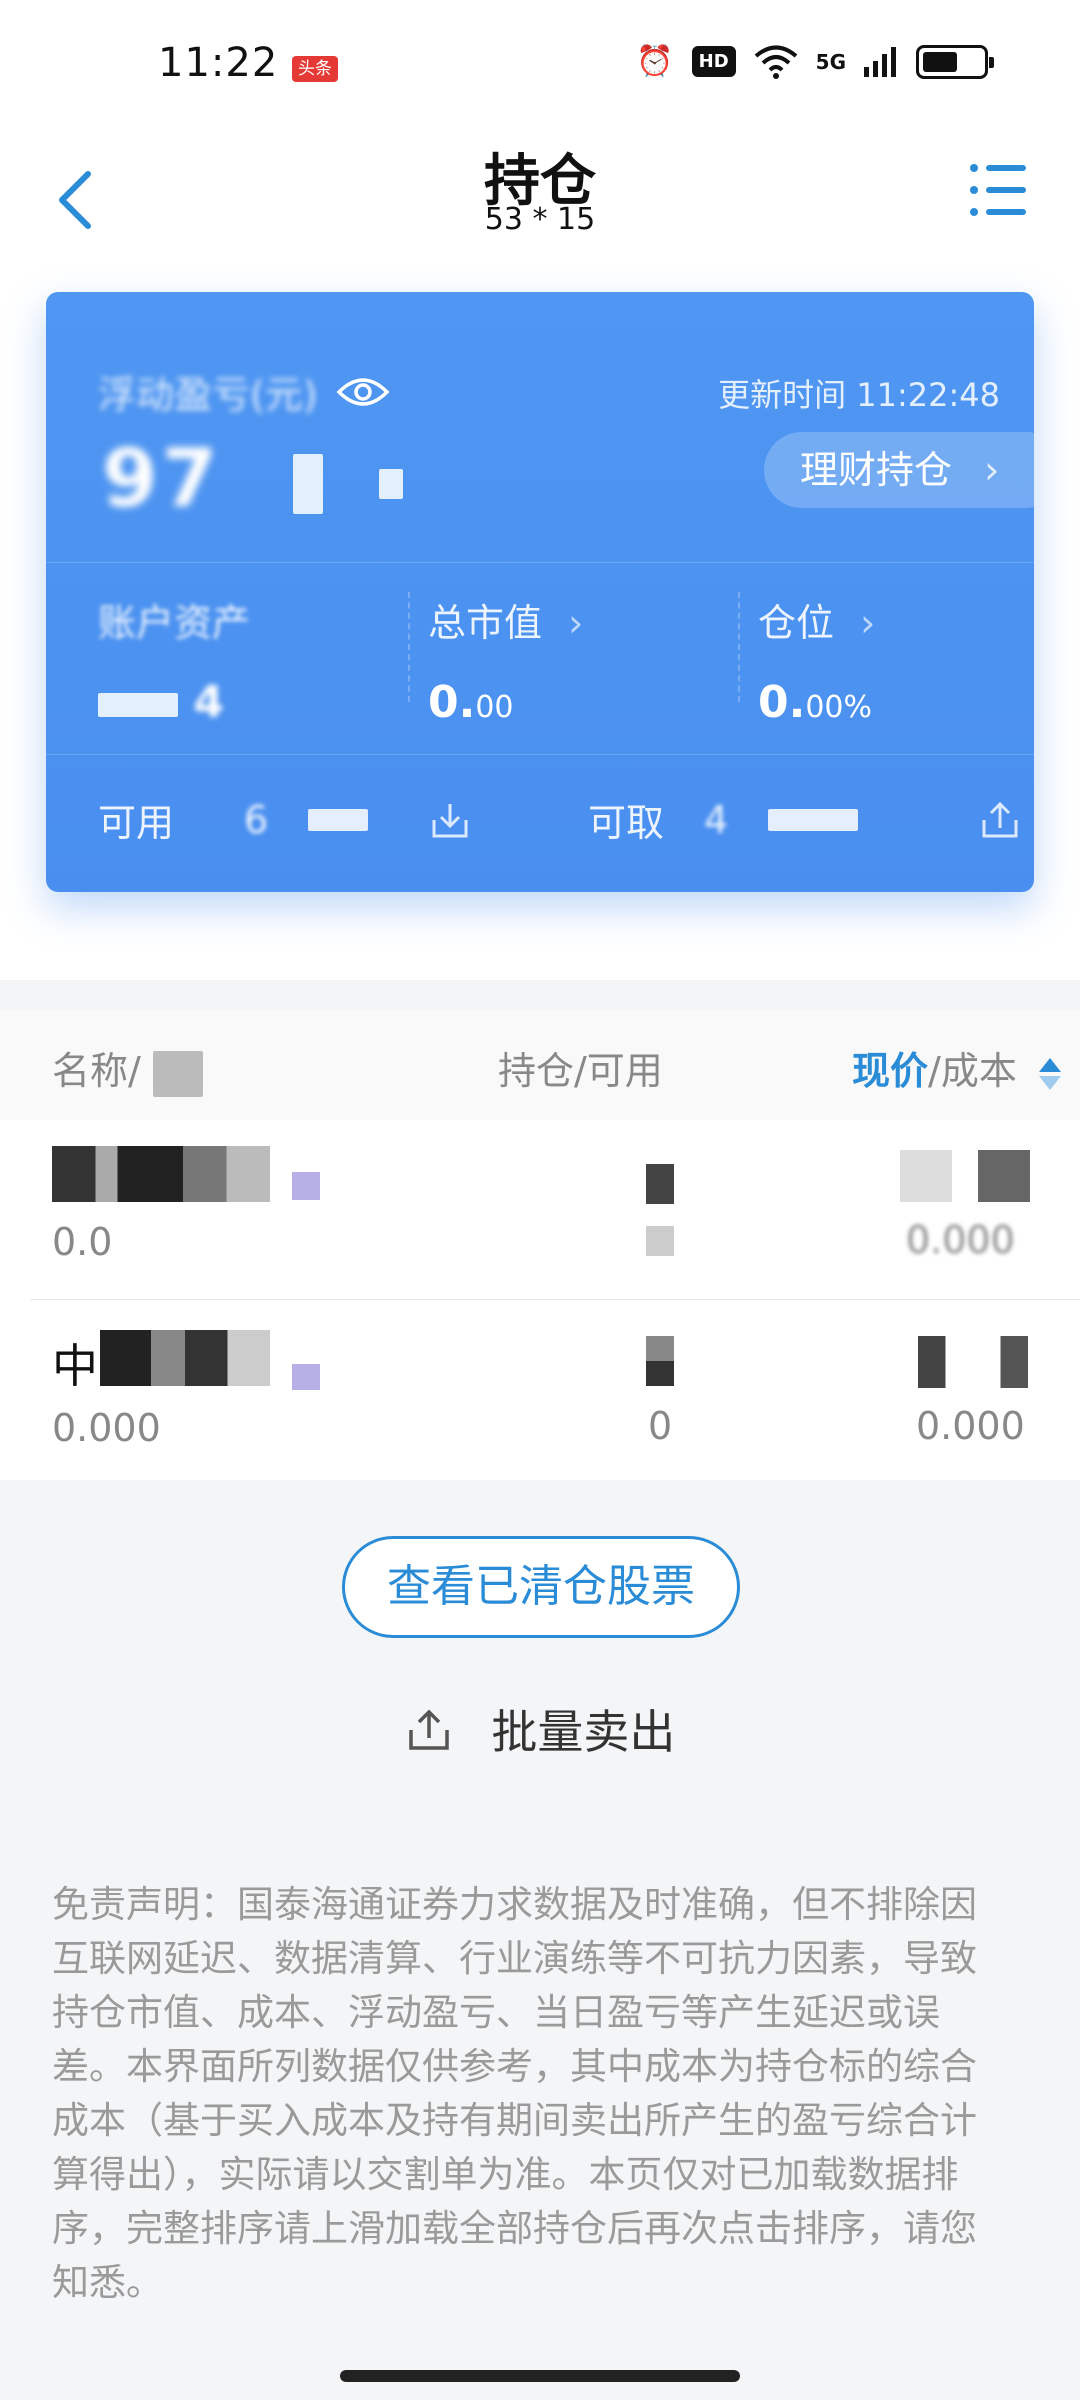 The image size is (1080, 2400). What do you see at coordinates (106, 1428) in the screenshot?
I see `holding-sub-value: 0.000` at bounding box center [106, 1428].